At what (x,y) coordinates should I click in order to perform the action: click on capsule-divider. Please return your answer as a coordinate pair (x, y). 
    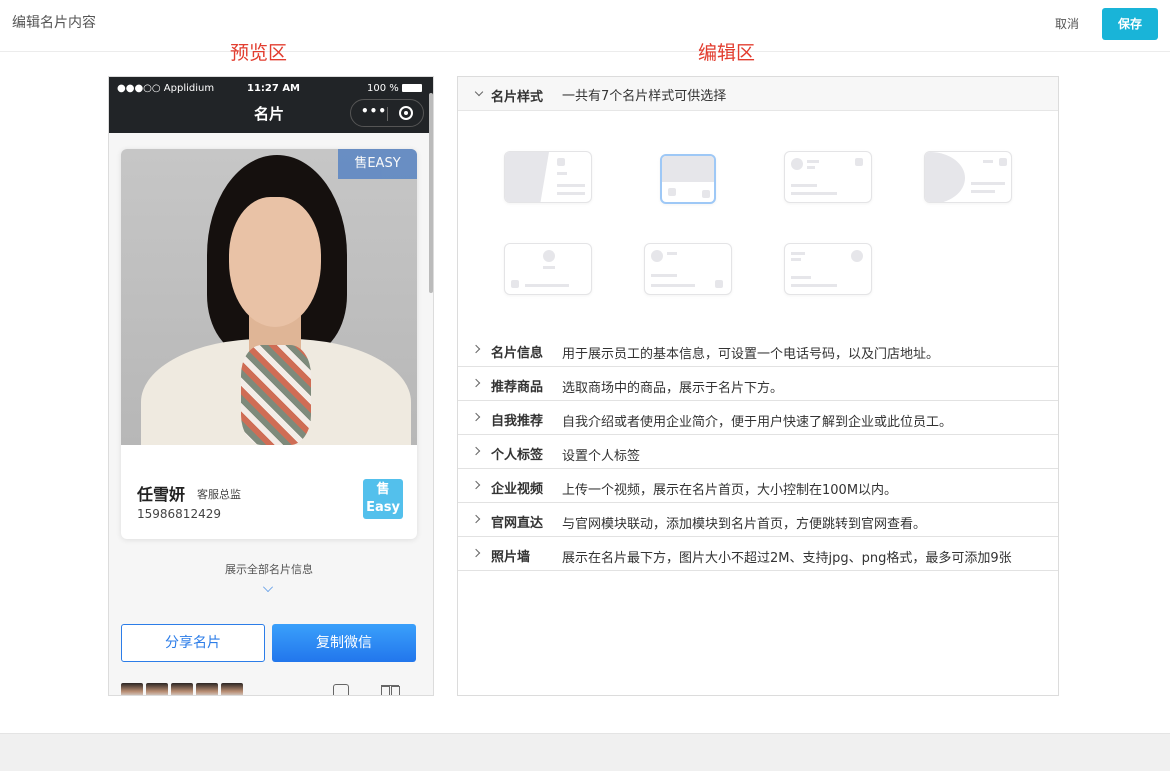
    Looking at the image, I should click on (387, 114).